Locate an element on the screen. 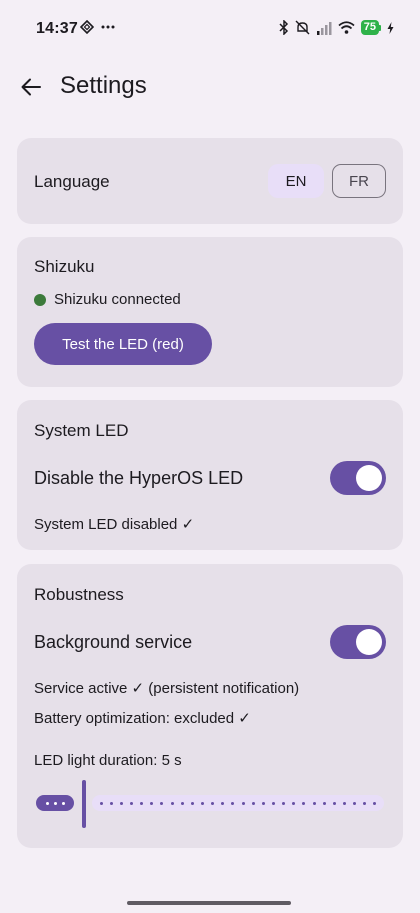 The image size is (420, 913). battery-tip is located at coordinates (380, 27).